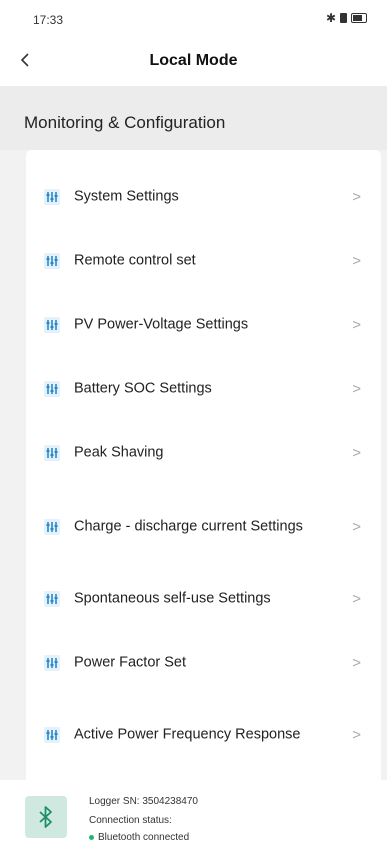 This screenshot has width=387, height=843. Describe the element at coordinates (130, 820) in the screenshot. I see `connection-status-label: Connection status:` at that location.